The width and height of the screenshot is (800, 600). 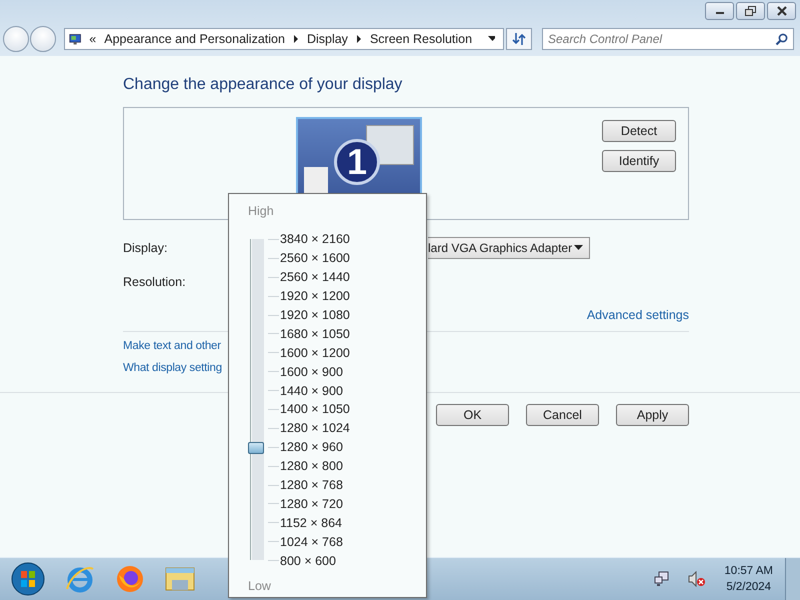 I want to click on network-icon, so click(x=662, y=579).